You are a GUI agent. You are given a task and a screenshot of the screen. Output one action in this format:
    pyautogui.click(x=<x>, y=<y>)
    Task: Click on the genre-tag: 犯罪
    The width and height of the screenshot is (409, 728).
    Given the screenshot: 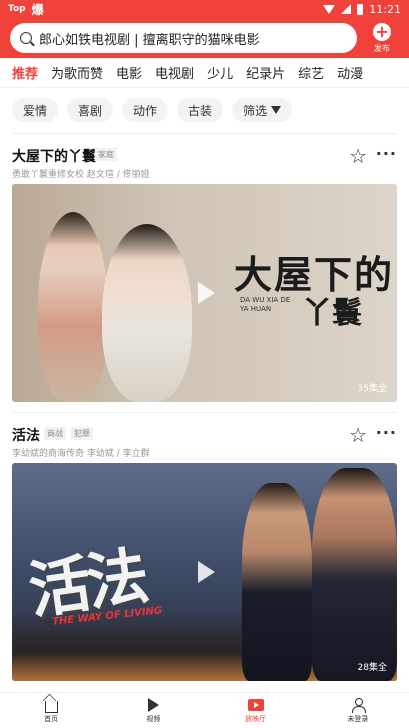 What is the action you would take?
    pyautogui.click(x=82, y=433)
    